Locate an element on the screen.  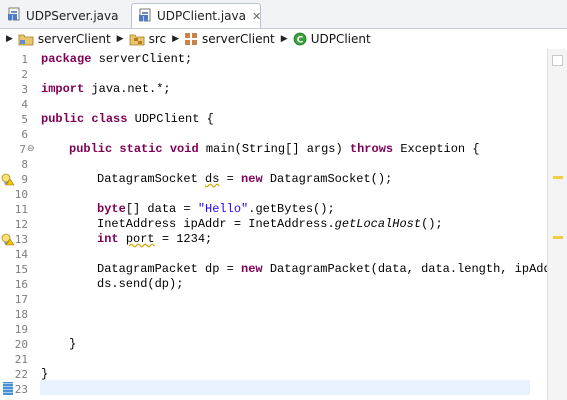
code-line: byte[] data = "Hello".getBytes(); is located at coordinates (216, 209).